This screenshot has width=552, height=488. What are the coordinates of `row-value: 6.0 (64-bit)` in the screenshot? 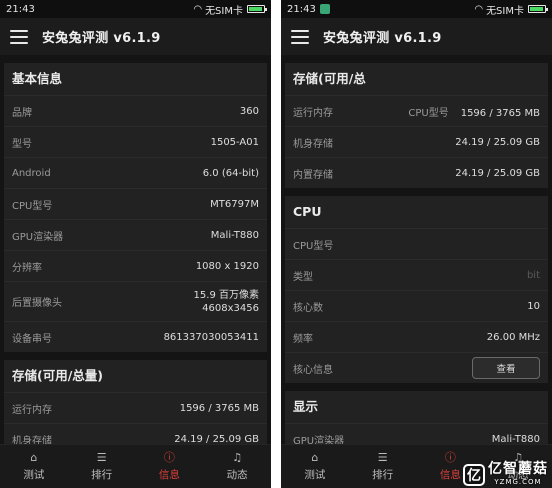 It's located at (230, 173).